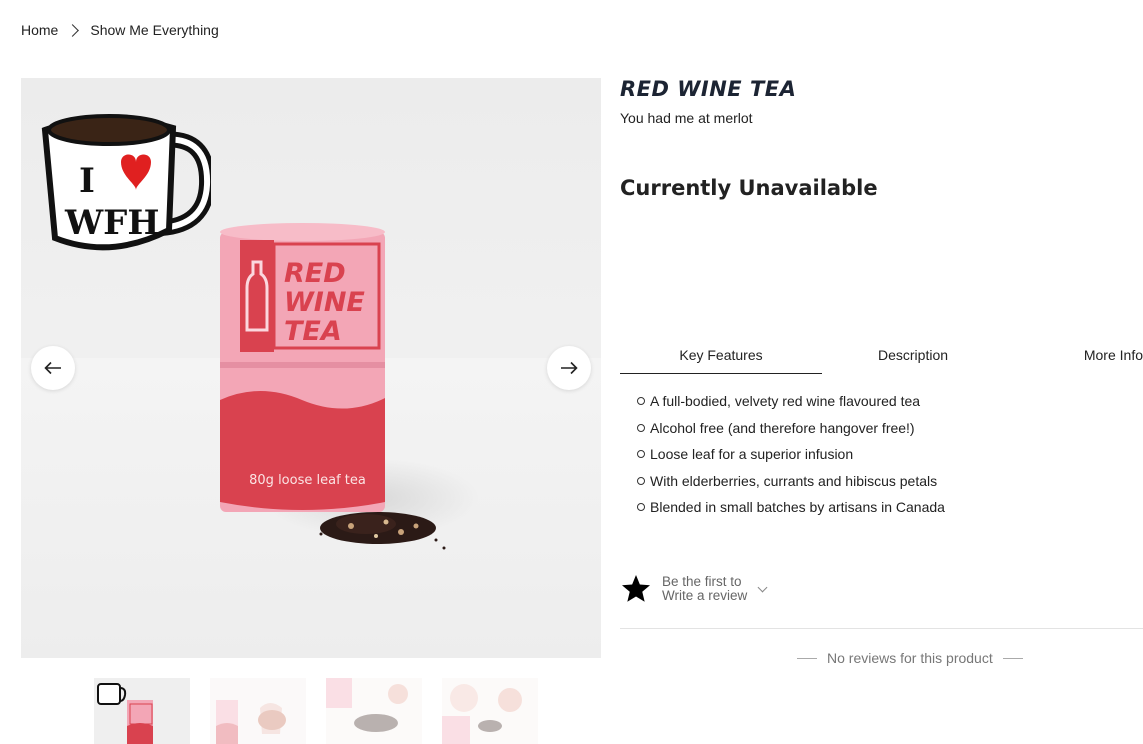 The width and height of the screenshot is (1143, 744). What do you see at coordinates (315, 273) in the screenshot?
I see `package-word-1: RED` at bounding box center [315, 273].